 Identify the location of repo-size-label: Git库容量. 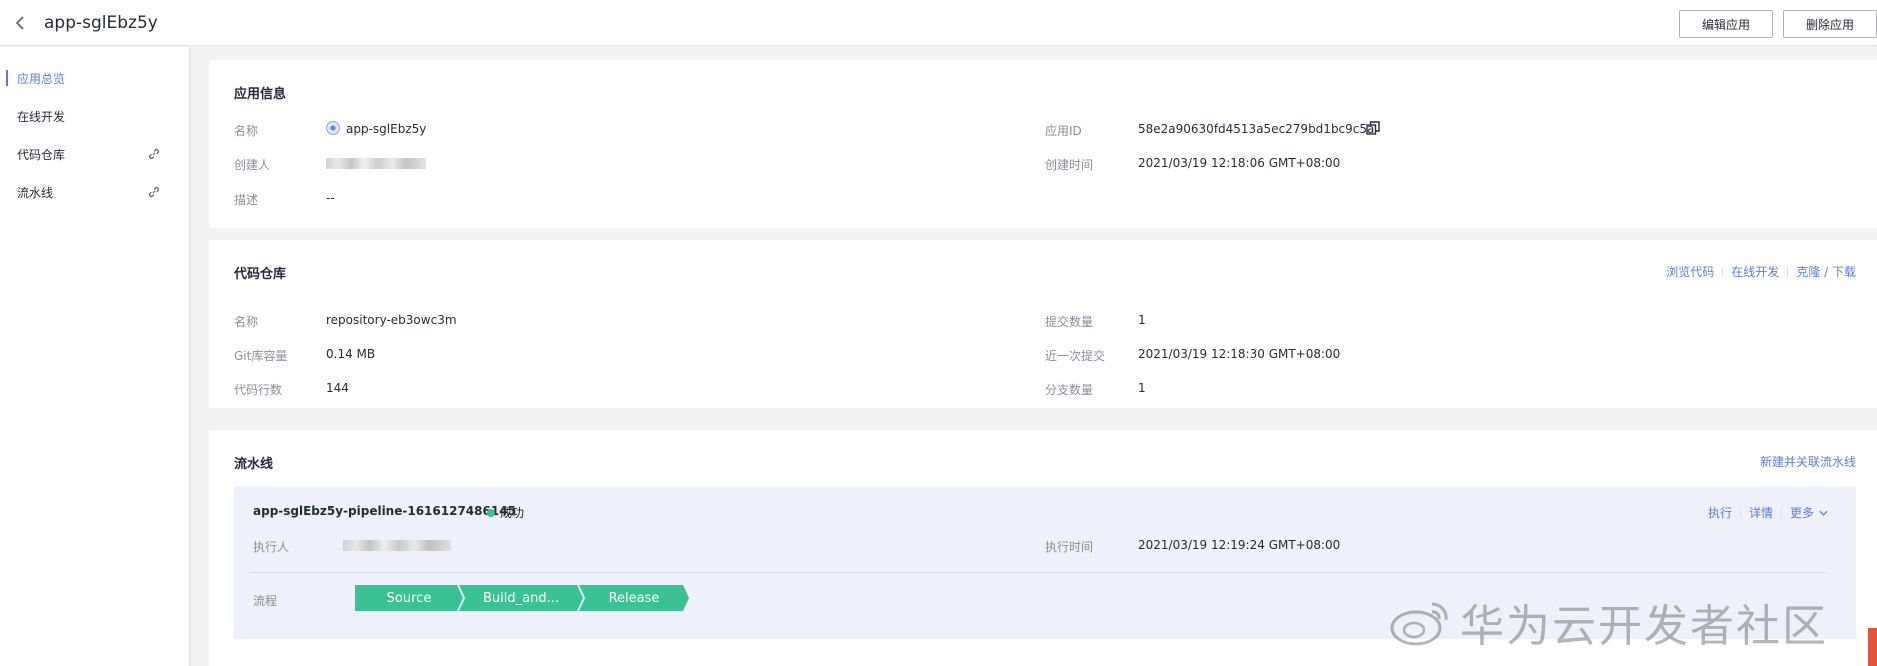
(261, 356).